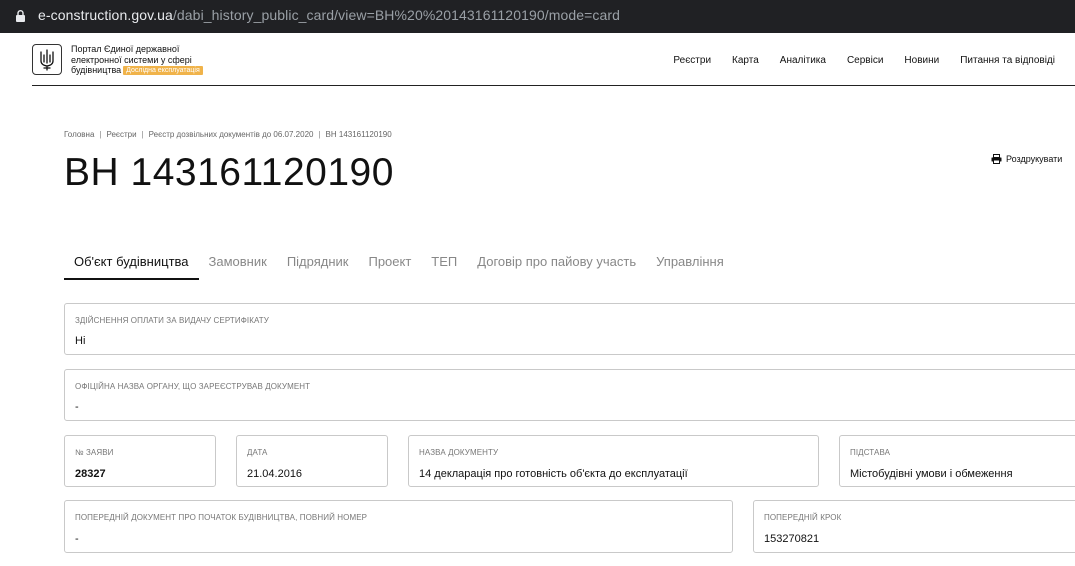  Describe the element at coordinates (229, 172) in the screenshot. I see `page-title: ВН 143161120190` at that location.